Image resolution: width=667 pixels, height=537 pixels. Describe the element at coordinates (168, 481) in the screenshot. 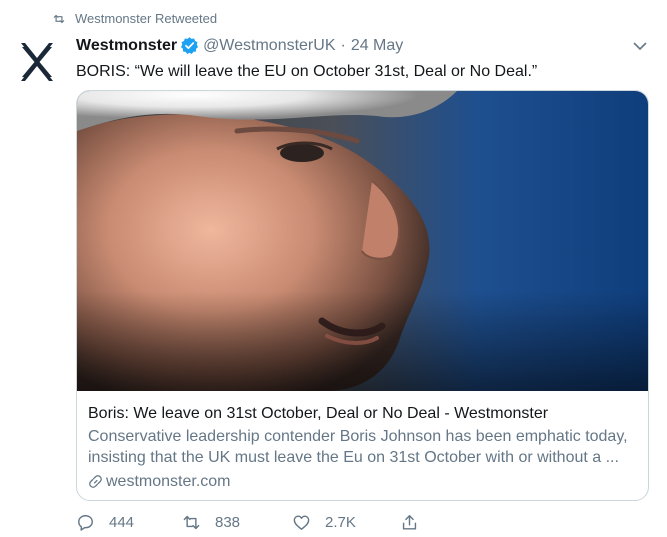

I see `card-domain: westmonster.com` at that location.